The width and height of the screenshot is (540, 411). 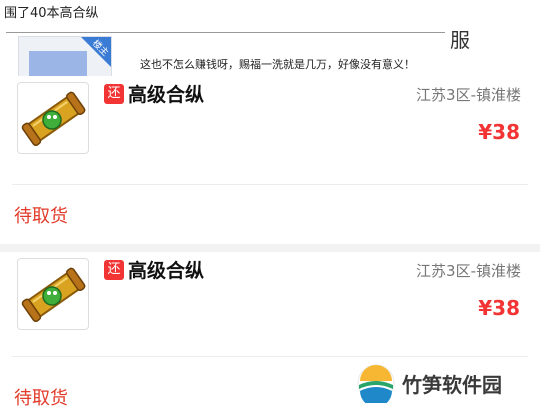 I want to click on watermark: 竹笋软件园, so click(x=445, y=384).